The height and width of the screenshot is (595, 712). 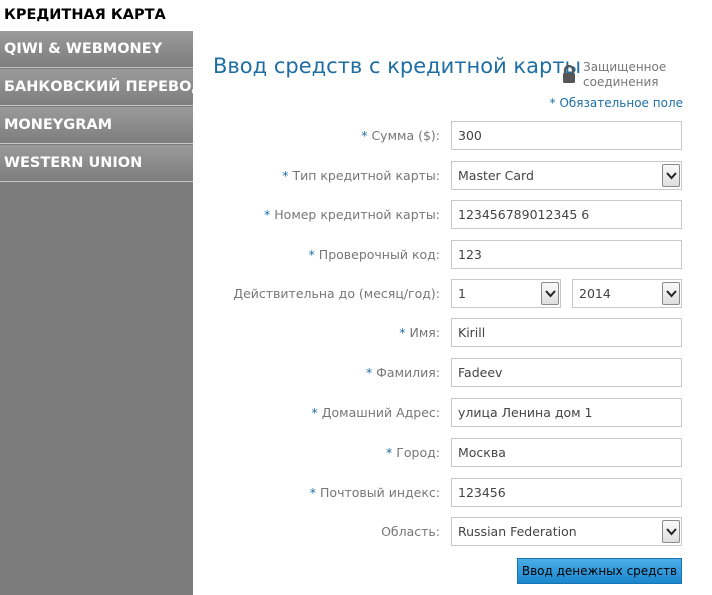 What do you see at coordinates (566, 412) in the screenshot?
I see `address-input: улица Ленина дом 1` at bounding box center [566, 412].